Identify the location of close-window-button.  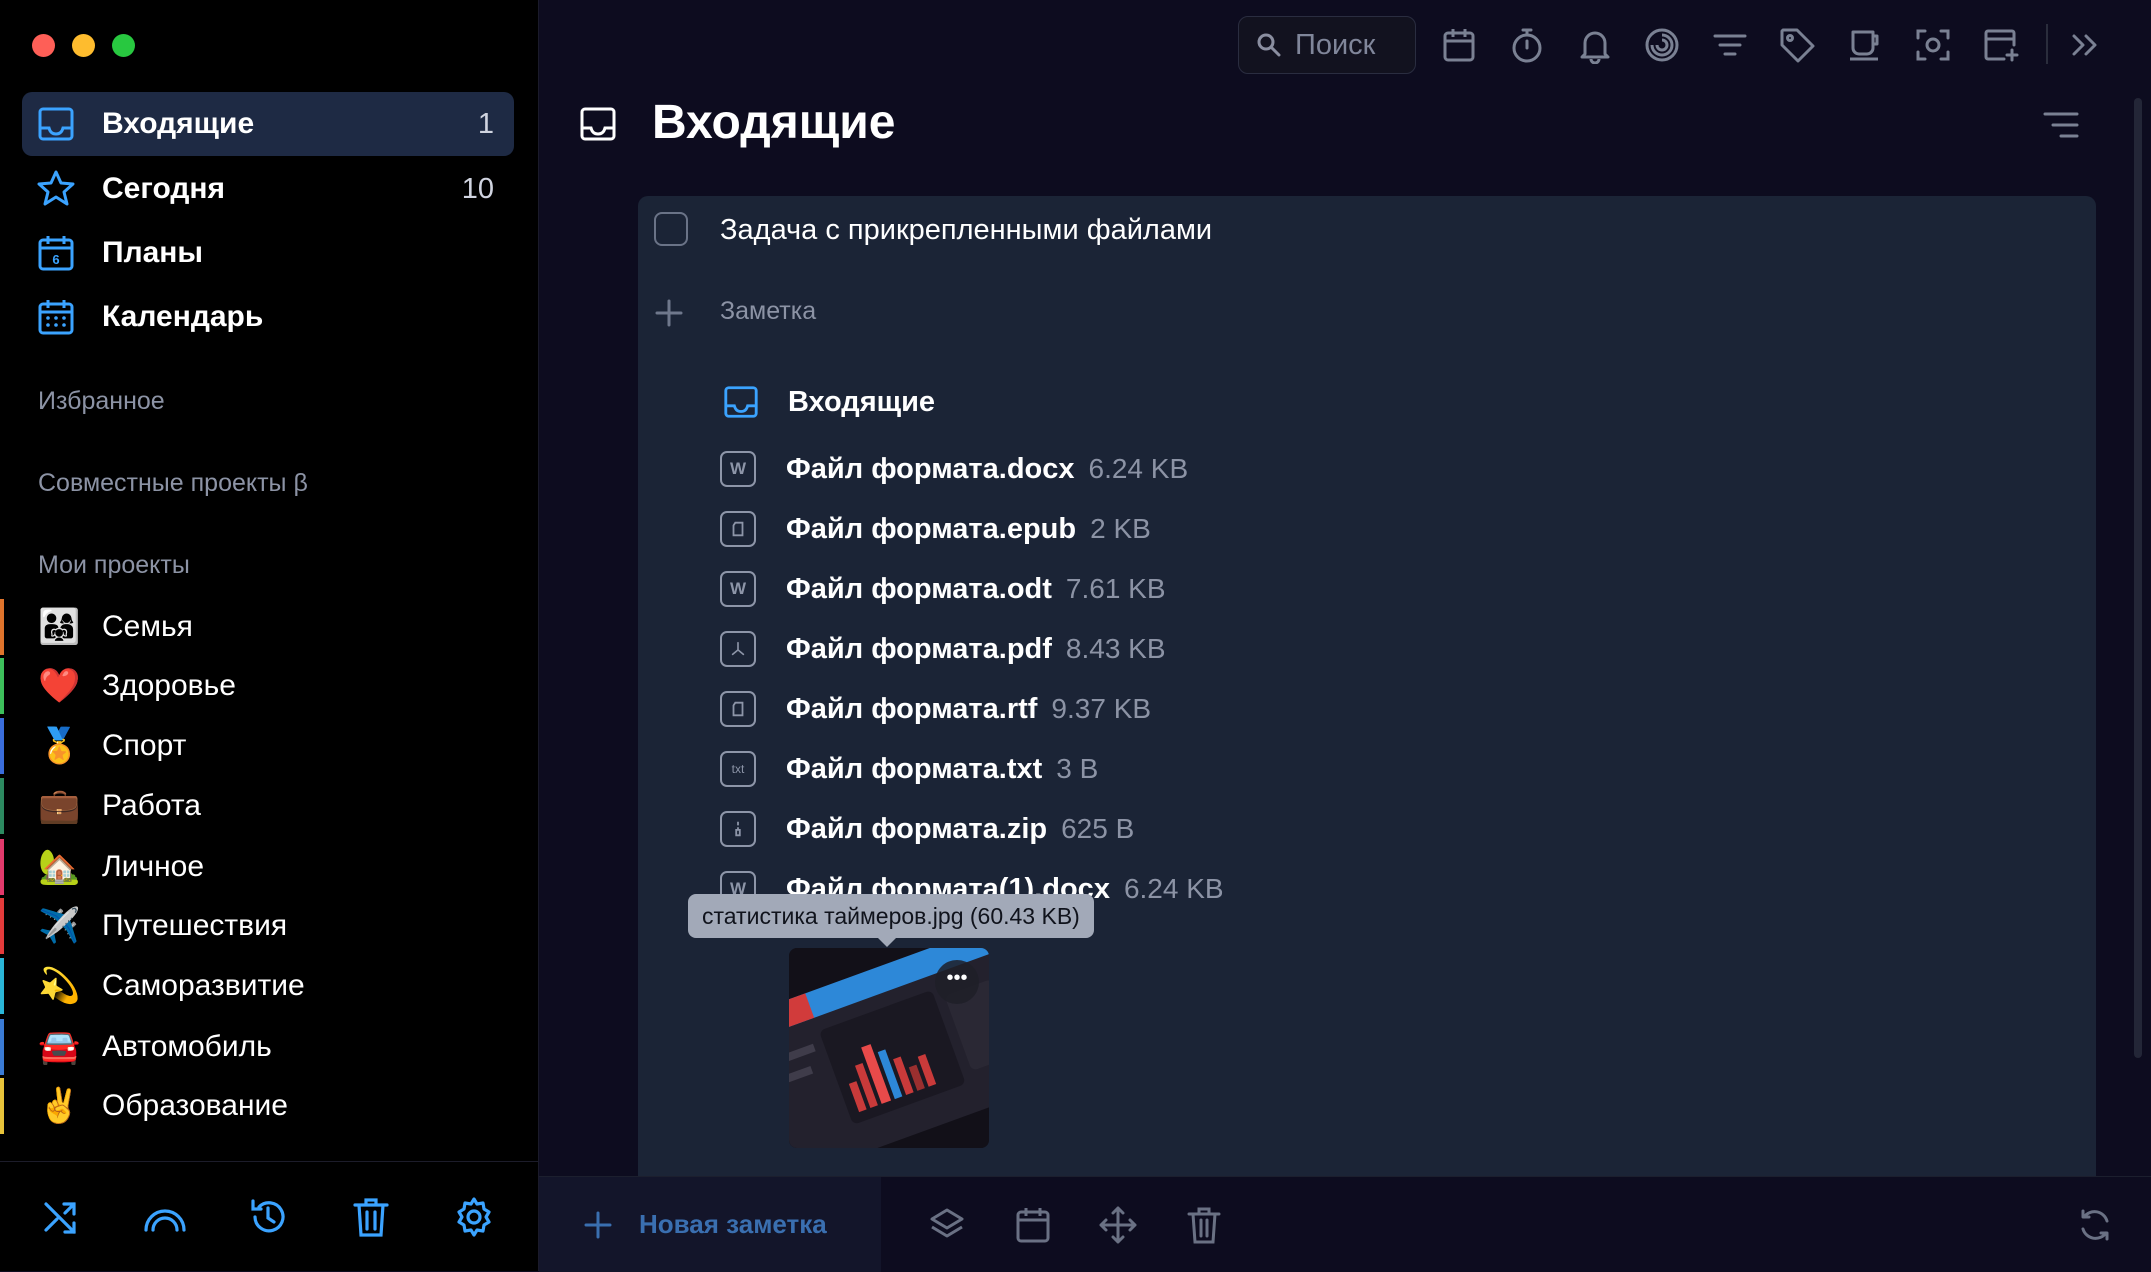
(43, 45).